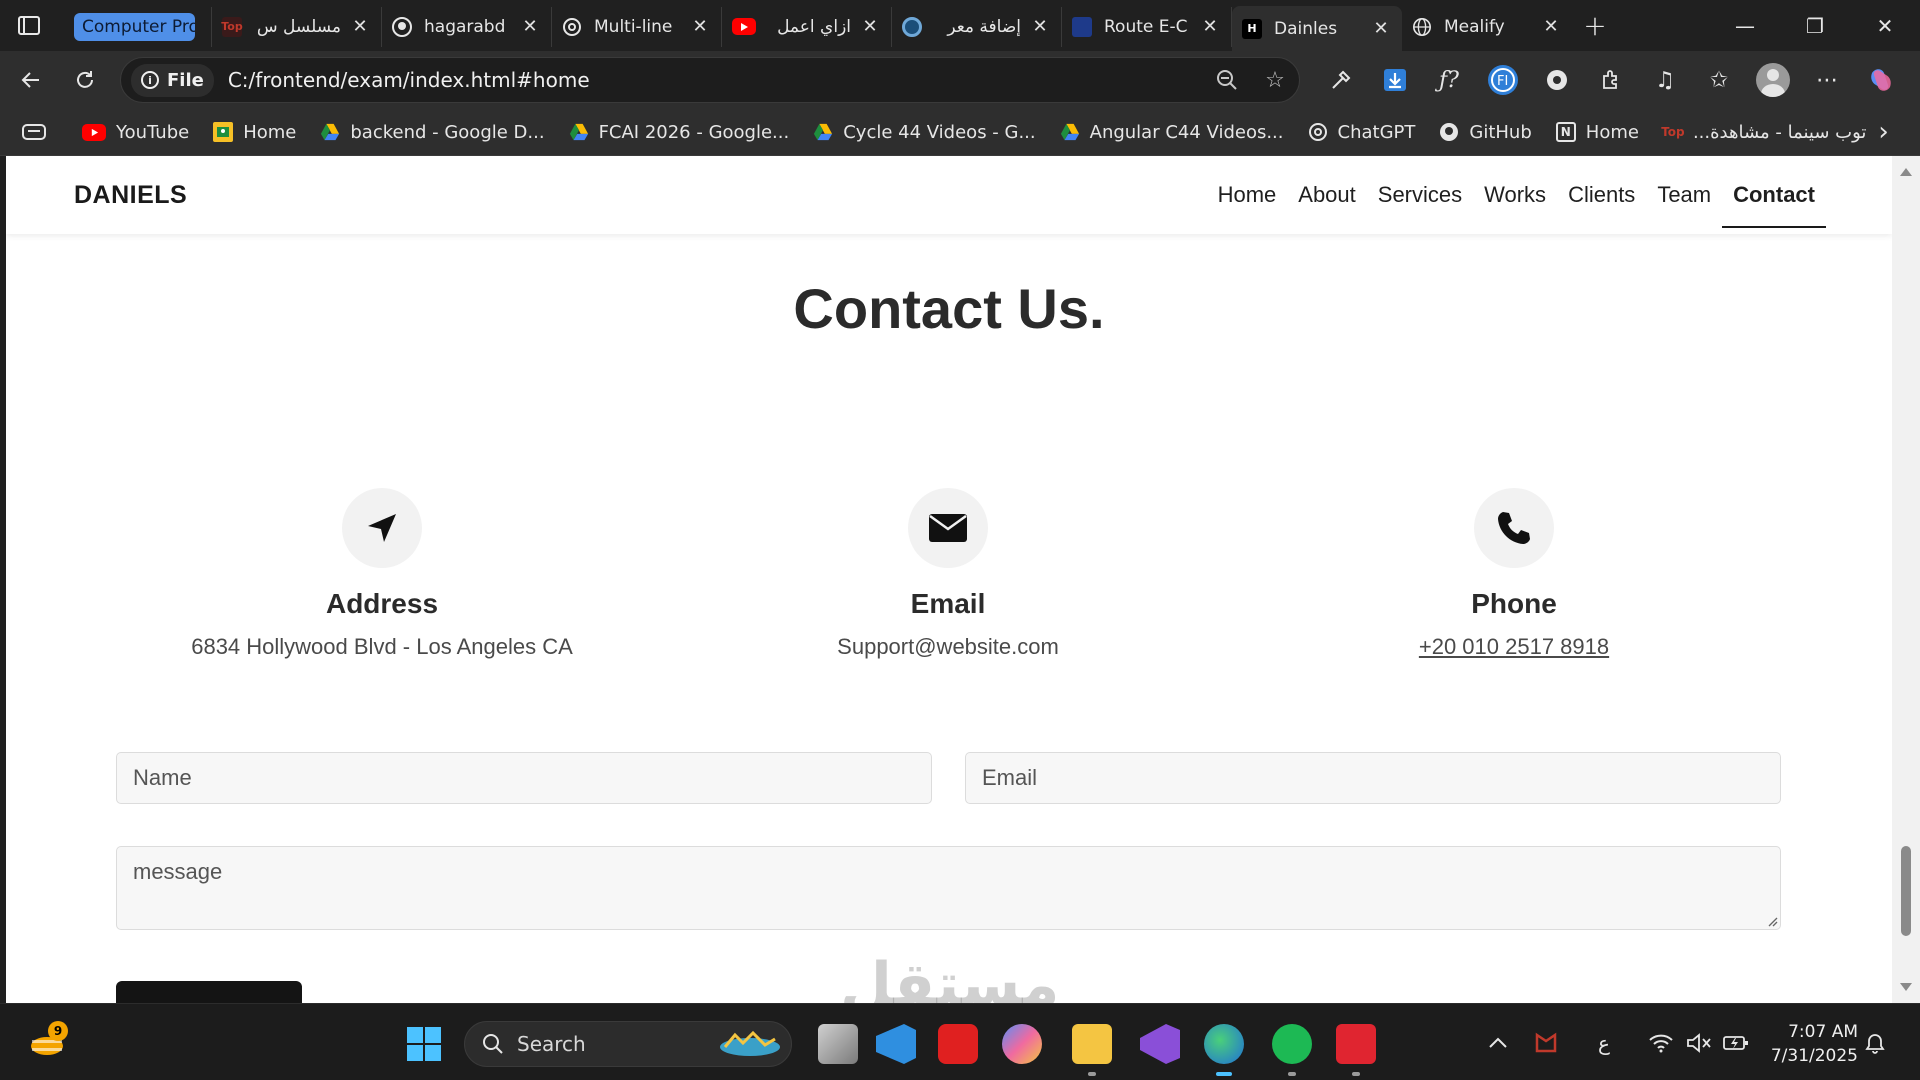 The width and height of the screenshot is (1920, 1080). Describe the element at coordinates (715, 80) in the screenshot. I see `url-text: C:/frontend/exam/index.html#home` at that location.